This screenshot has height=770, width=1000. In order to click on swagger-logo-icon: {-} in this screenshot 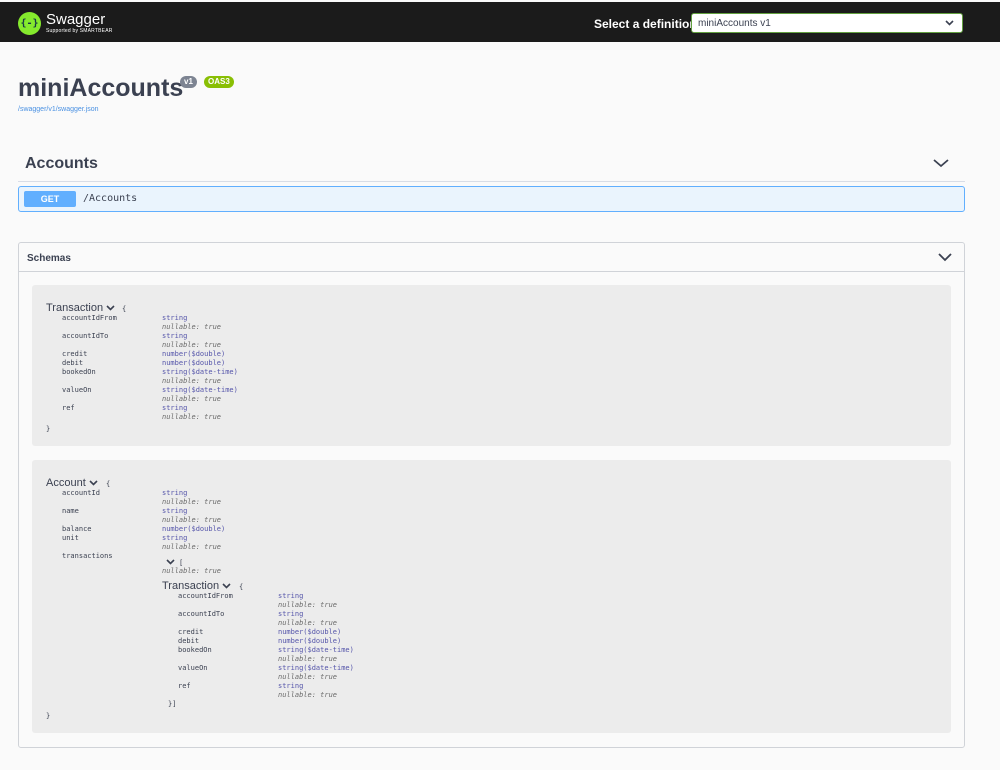, I will do `click(29, 23)`.